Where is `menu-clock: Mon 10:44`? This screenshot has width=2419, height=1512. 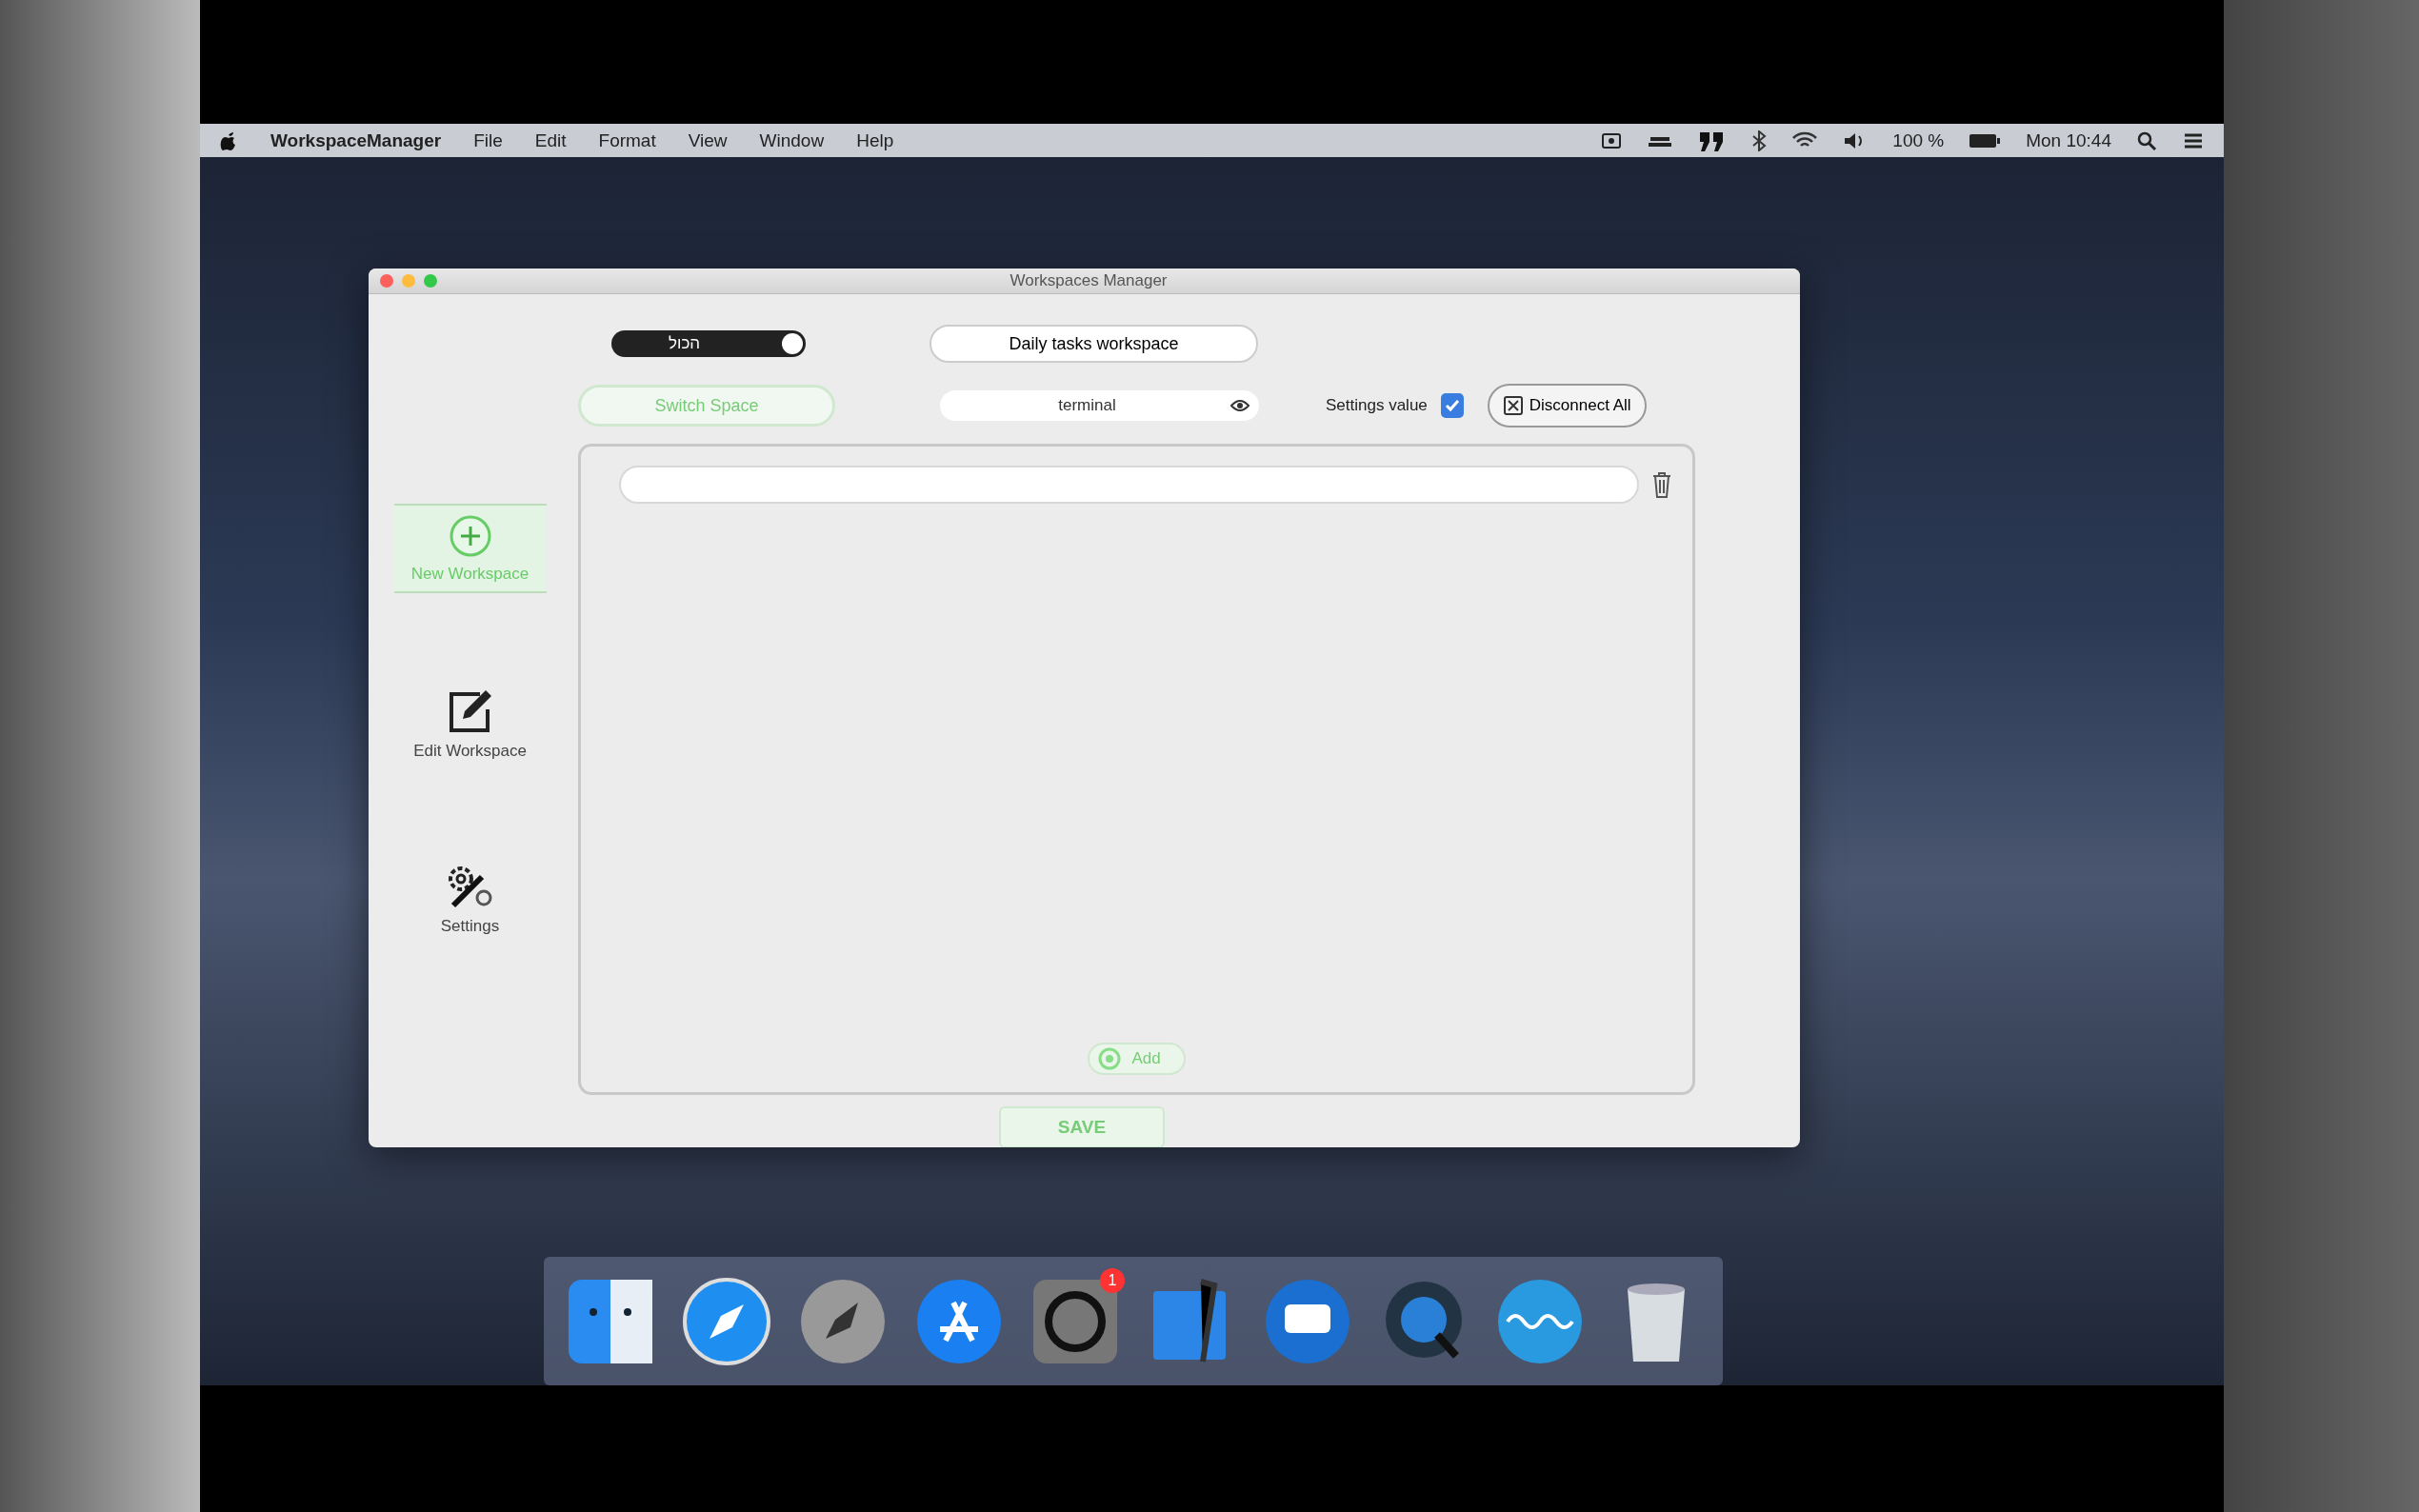 menu-clock: Mon 10:44 is located at coordinates (2068, 140).